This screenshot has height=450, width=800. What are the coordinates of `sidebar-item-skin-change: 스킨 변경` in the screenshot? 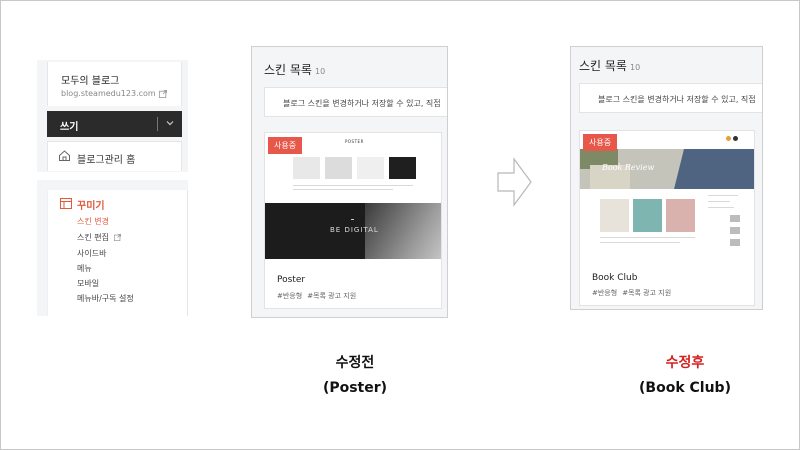 It's located at (93, 221).